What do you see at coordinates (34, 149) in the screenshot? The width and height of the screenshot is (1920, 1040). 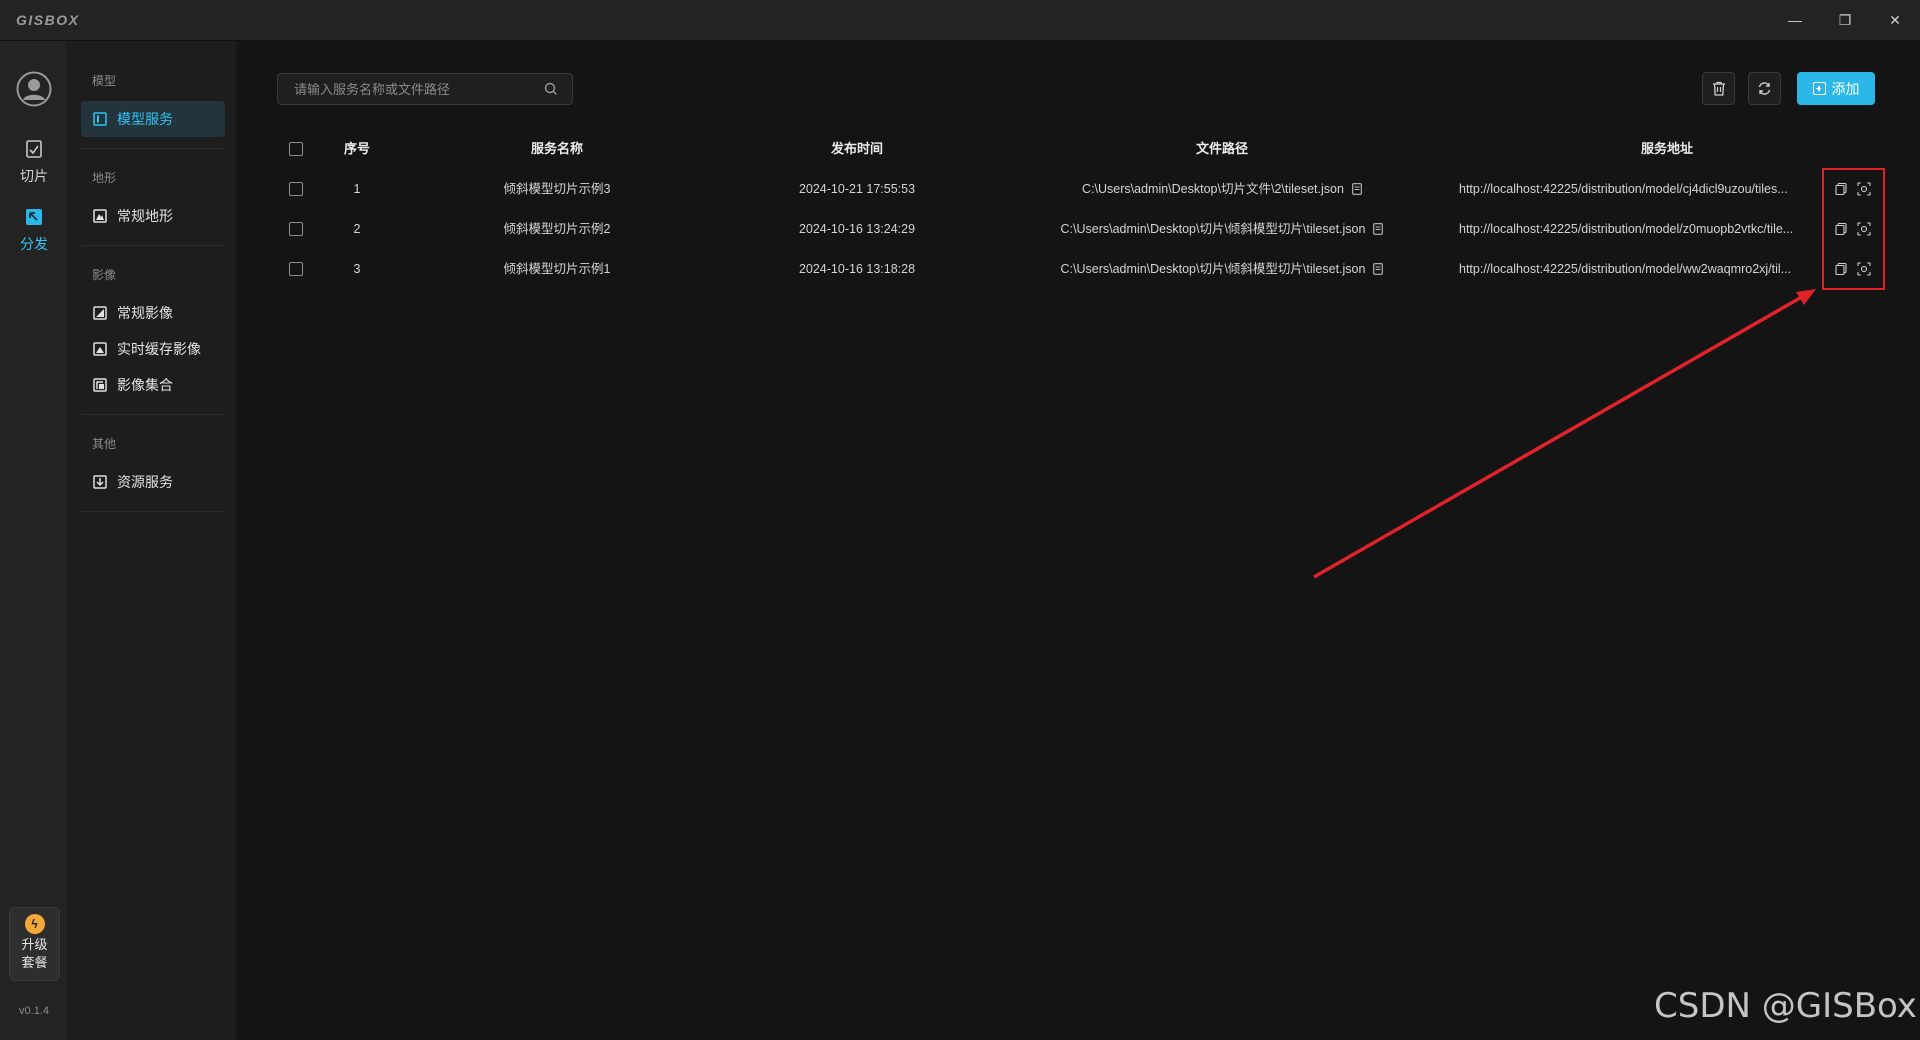 I see `slice-icon` at bounding box center [34, 149].